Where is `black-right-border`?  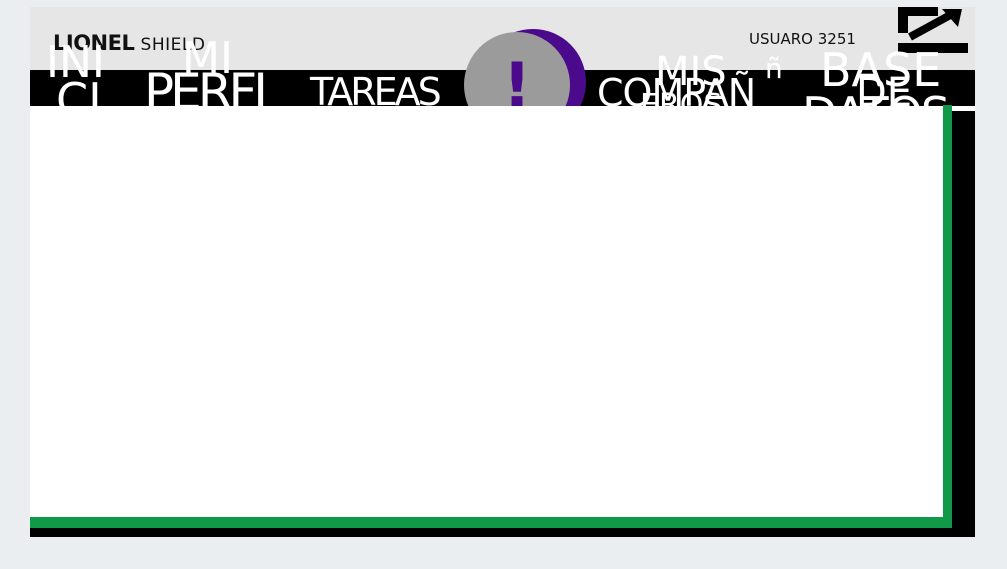
black-right-border is located at coordinates (963, 324).